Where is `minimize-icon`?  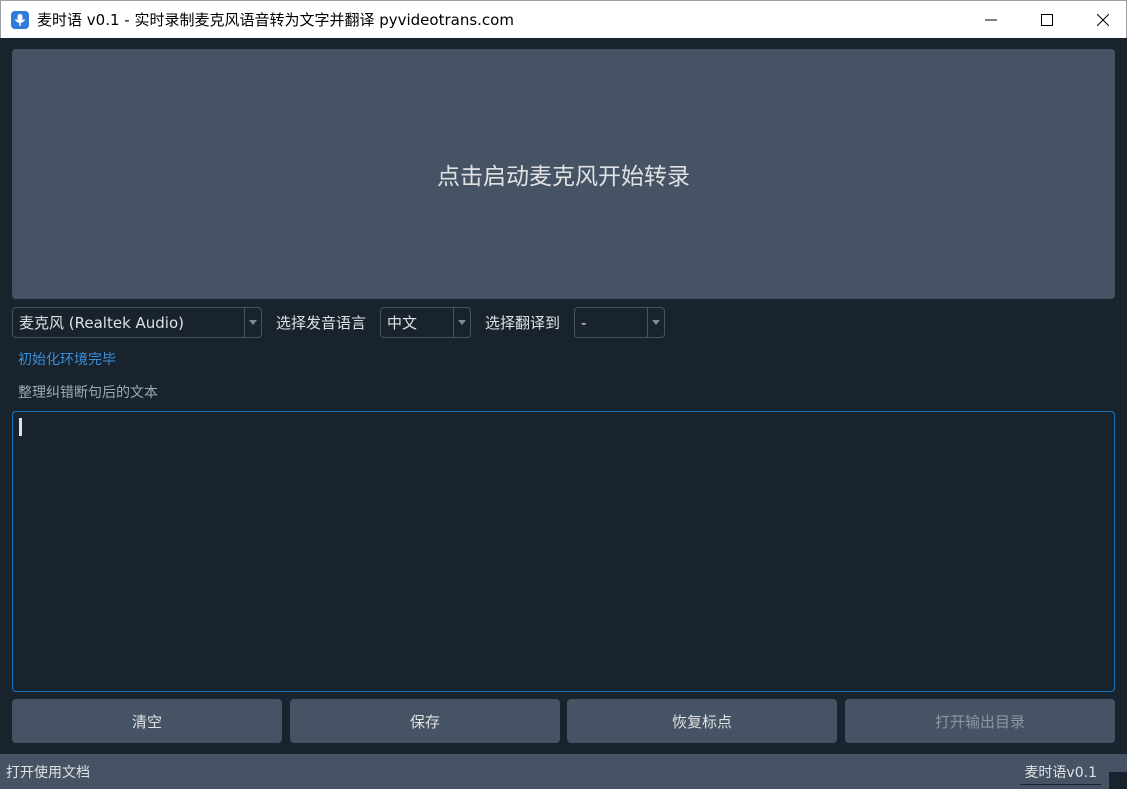 minimize-icon is located at coordinates (991, 19).